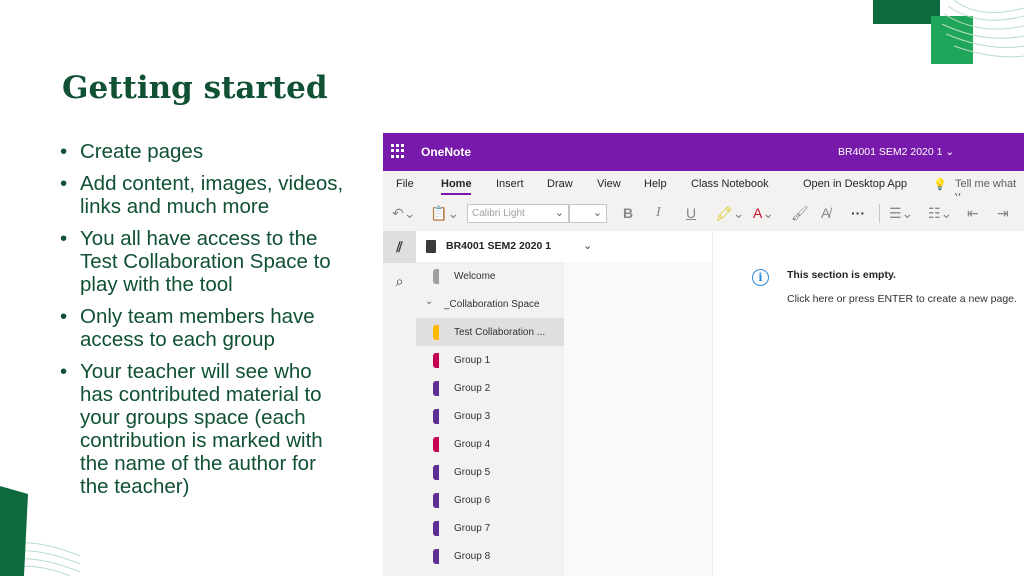  I want to click on section-label: Group 3, so click(472, 416).